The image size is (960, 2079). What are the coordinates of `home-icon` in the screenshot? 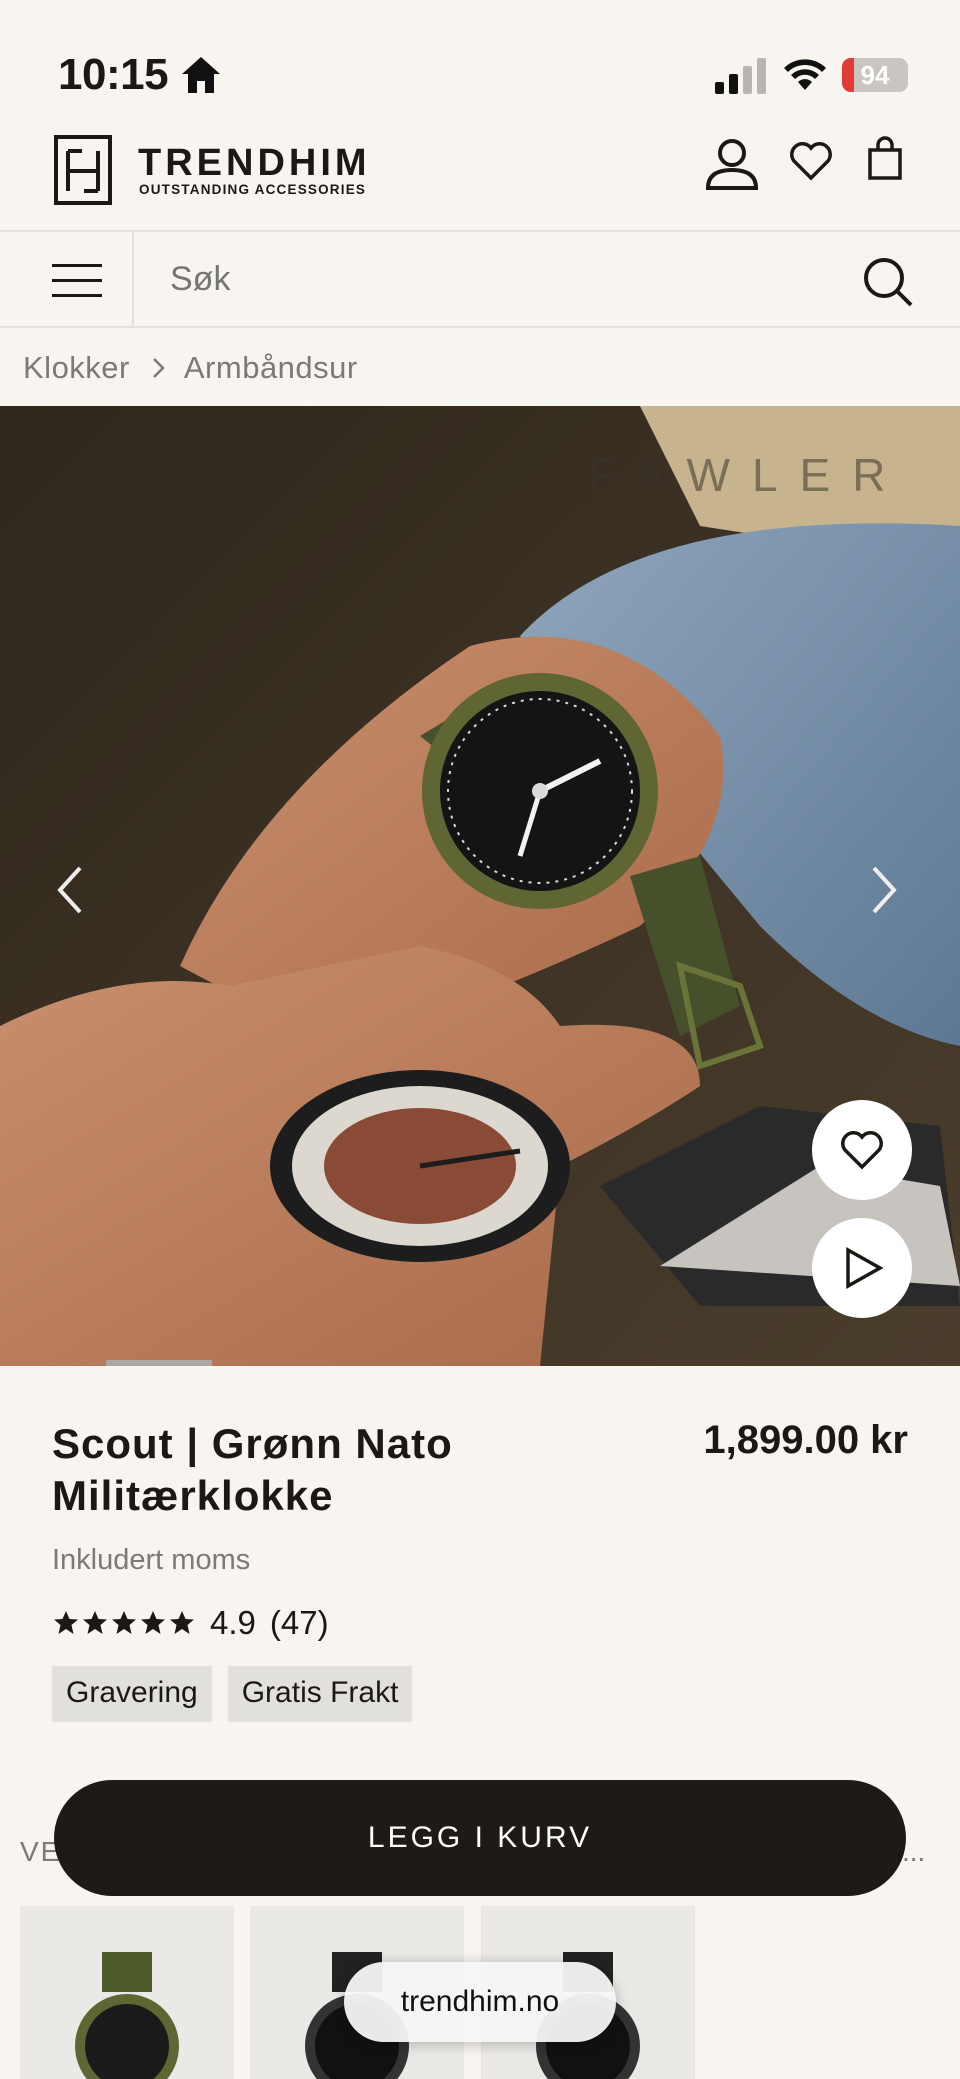 It's located at (201, 75).